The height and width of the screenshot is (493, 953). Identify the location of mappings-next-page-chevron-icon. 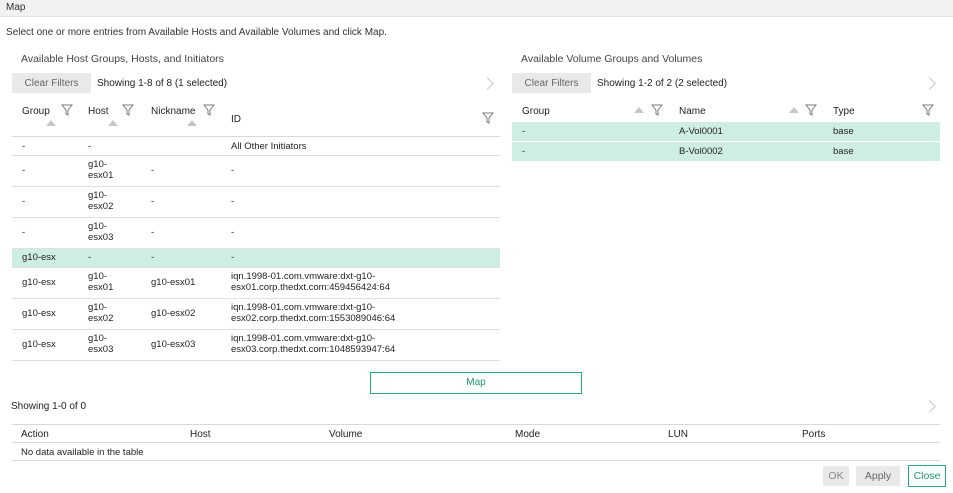
(929, 406).